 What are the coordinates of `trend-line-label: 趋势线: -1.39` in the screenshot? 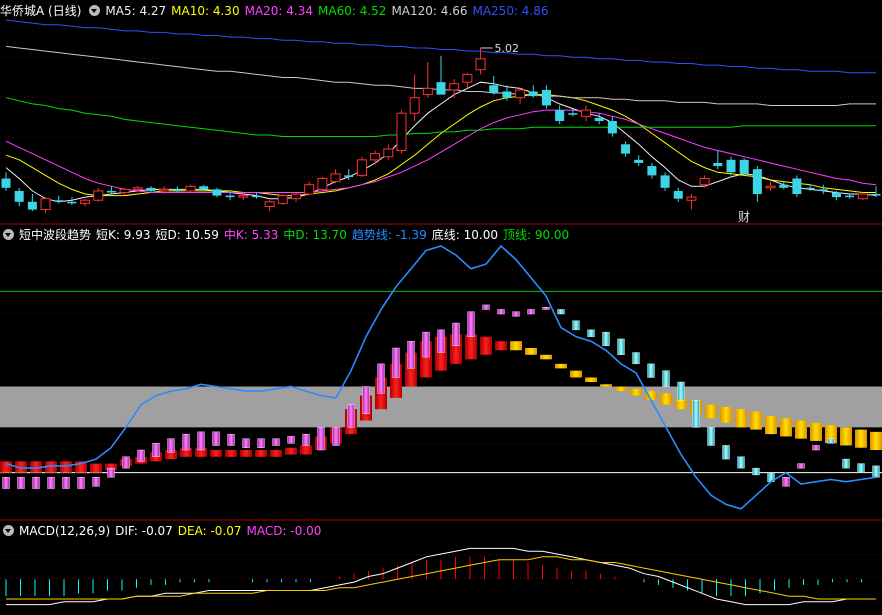 It's located at (389, 235).